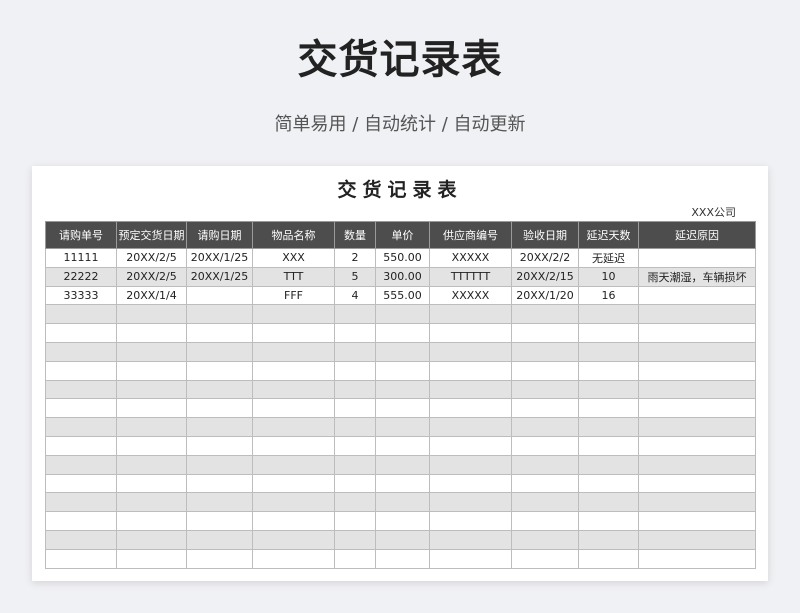 Image resolution: width=800 pixels, height=613 pixels. What do you see at coordinates (545, 258) in the screenshot?
I see `table-cell: 20XX/2/2` at bounding box center [545, 258].